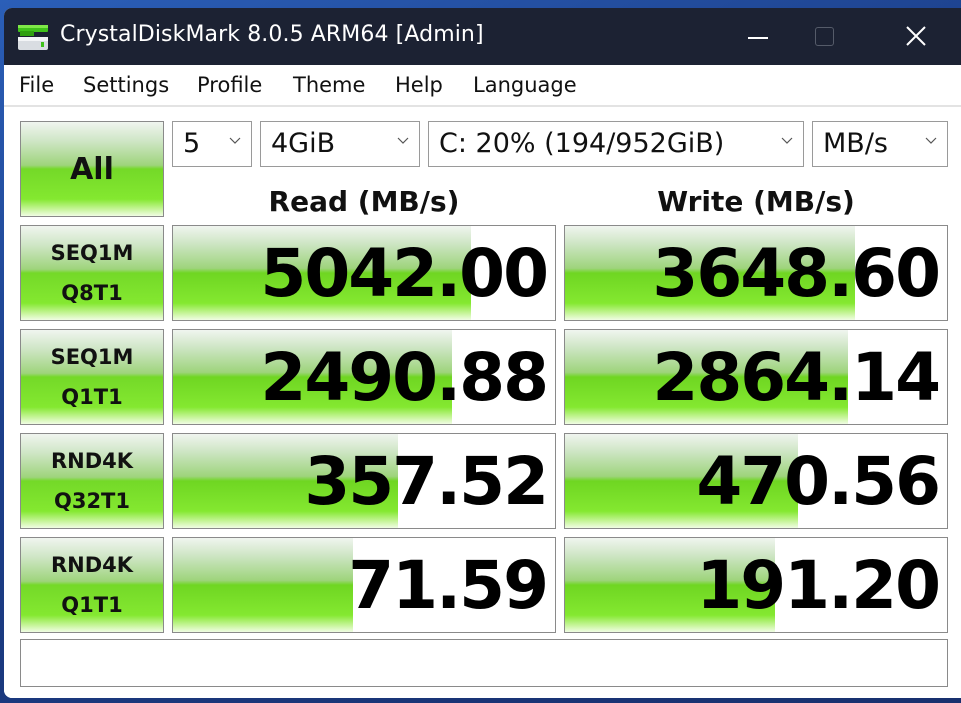 Image resolution: width=961 pixels, height=703 pixels. I want to click on test-button: SEQ1M Q1T1, so click(92, 377).